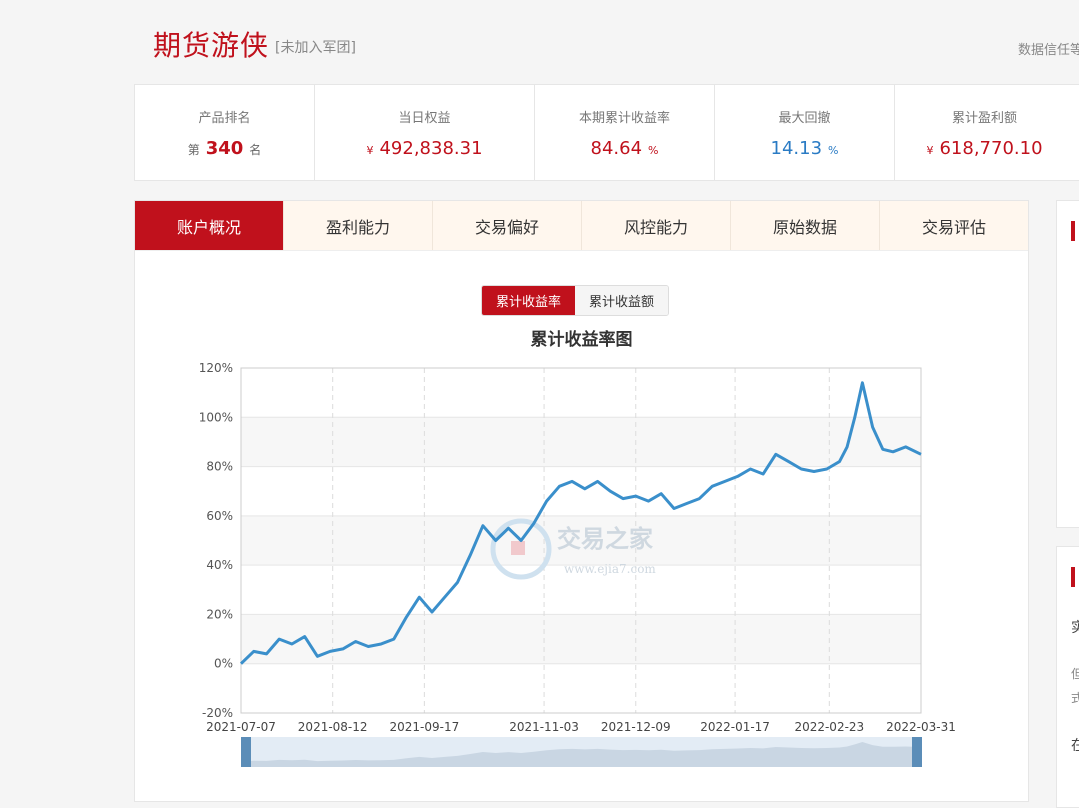 The image size is (1079, 808). What do you see at coordinates (424, 727) in the screenshot?
I see `x-tick-label: 2021-09-17` at bounding box center [424, 727].